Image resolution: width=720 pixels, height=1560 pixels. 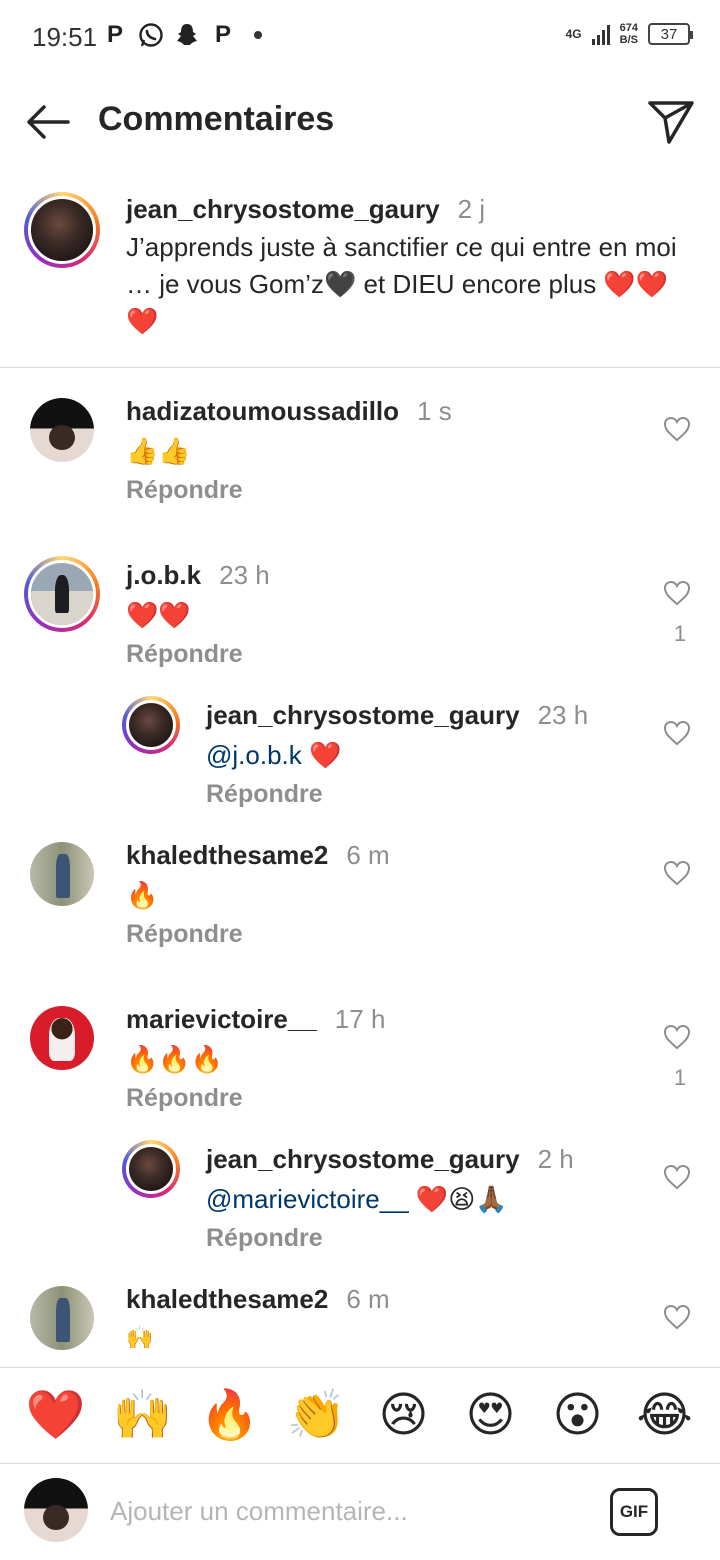 I want to click on comment-item: khaledthesame2 6 m 🔥, so click(x=258, y=877).